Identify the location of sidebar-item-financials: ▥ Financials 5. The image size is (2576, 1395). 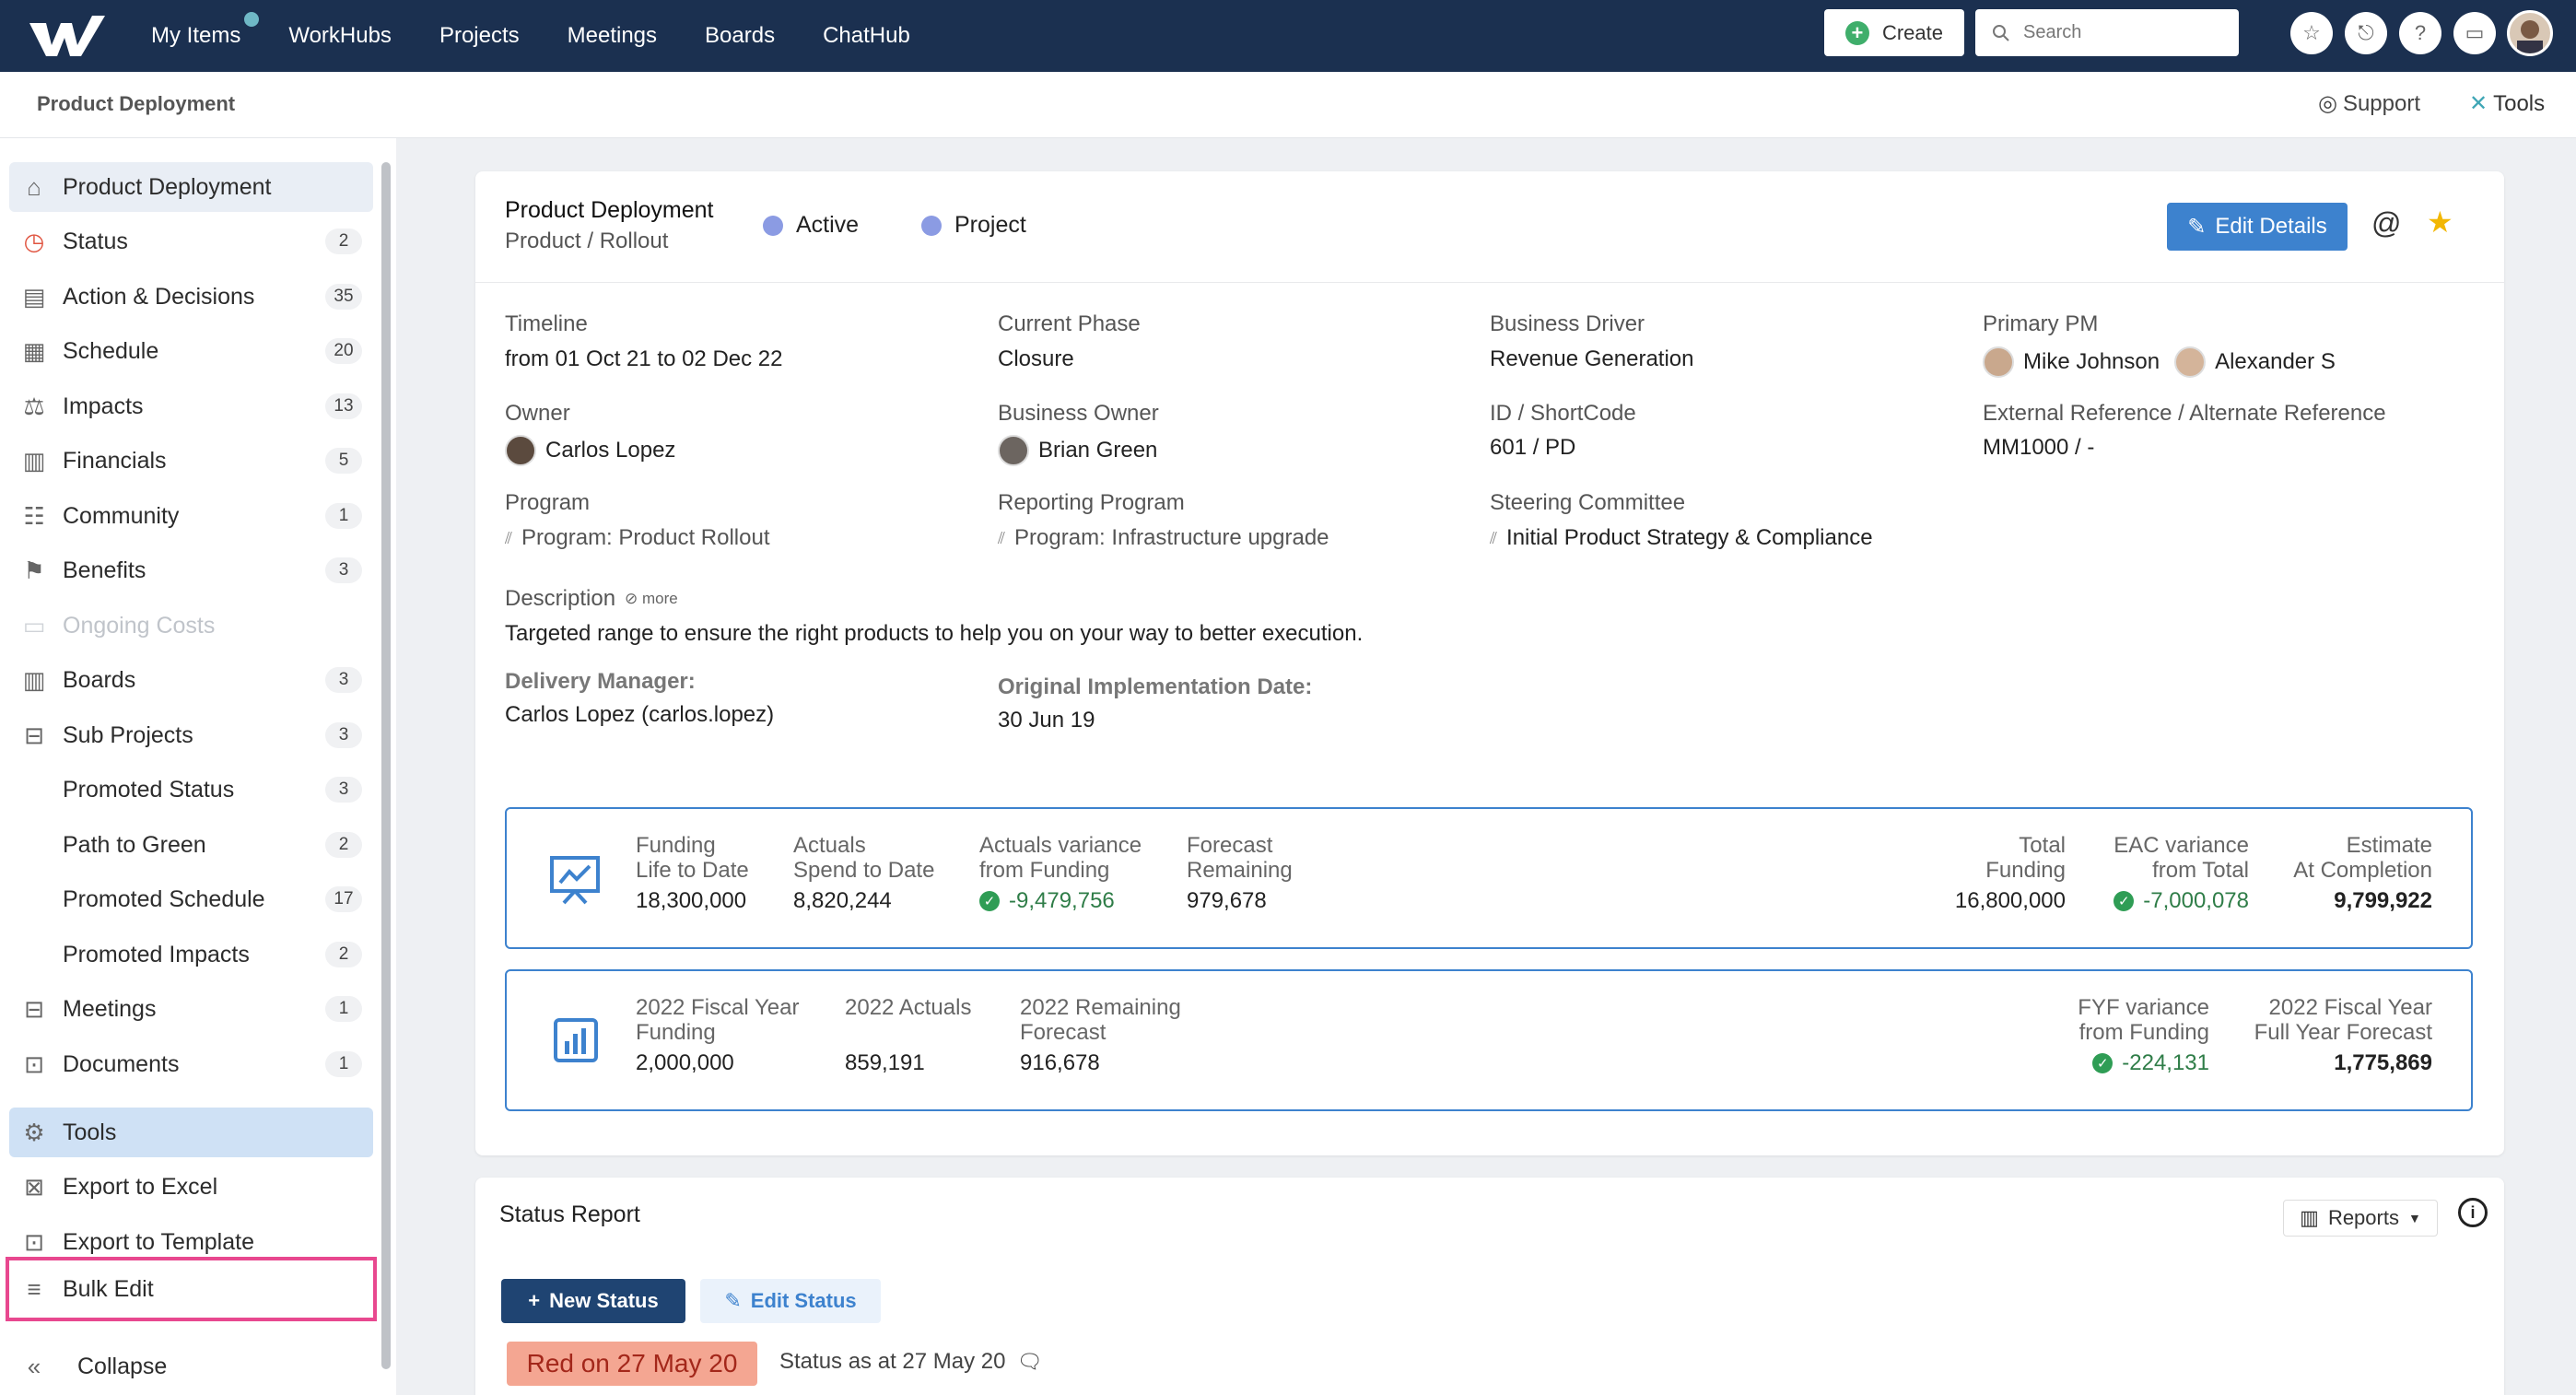
(191, 461).